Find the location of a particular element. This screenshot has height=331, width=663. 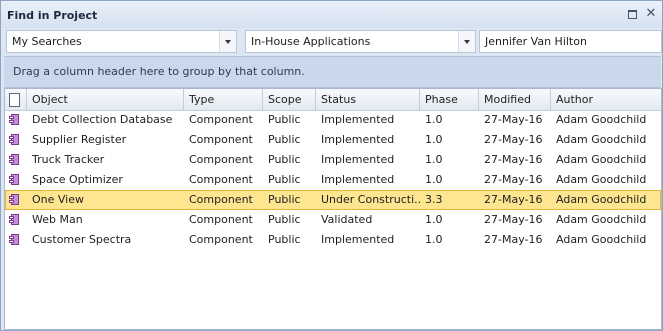

author-field: Jennifer Van Hilton is located at coordinates (570, 41).